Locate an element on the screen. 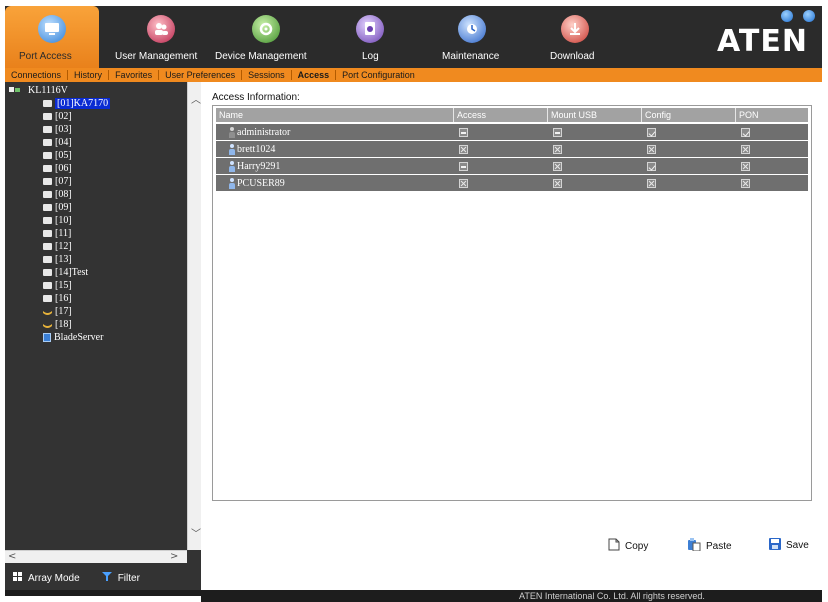  brand-logo: ATEN is located at coordinates (762, 41).